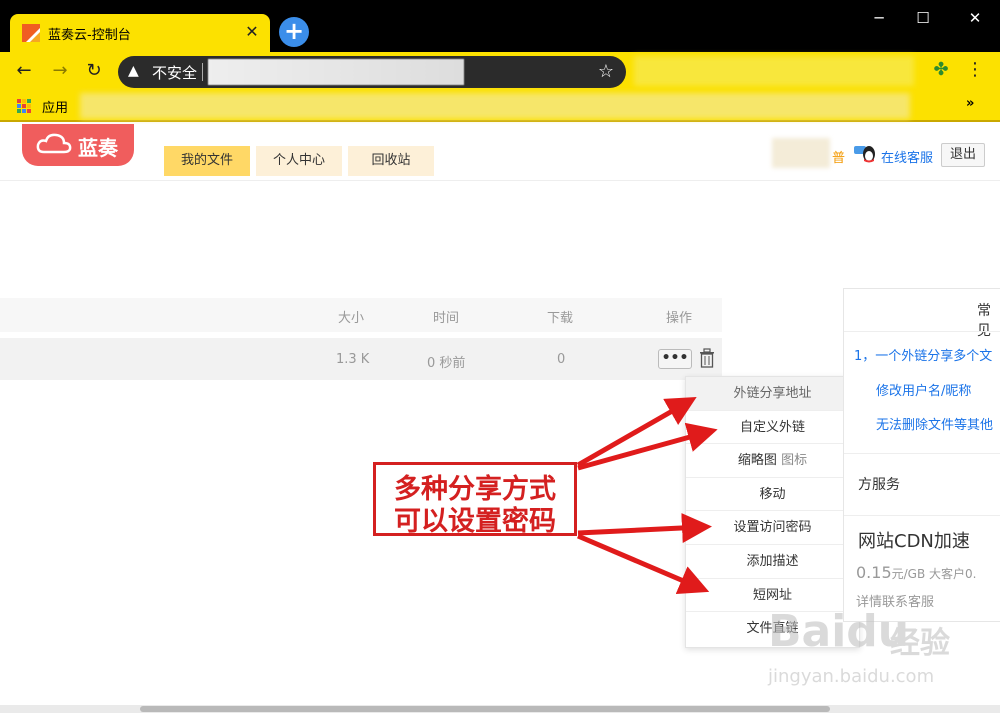 The width and height of the screenshot is (1000, 713). What do you see at coordinates (446, 318) in the screenshot?
I see `header-time: 时间` at bounding box center [446, 318].